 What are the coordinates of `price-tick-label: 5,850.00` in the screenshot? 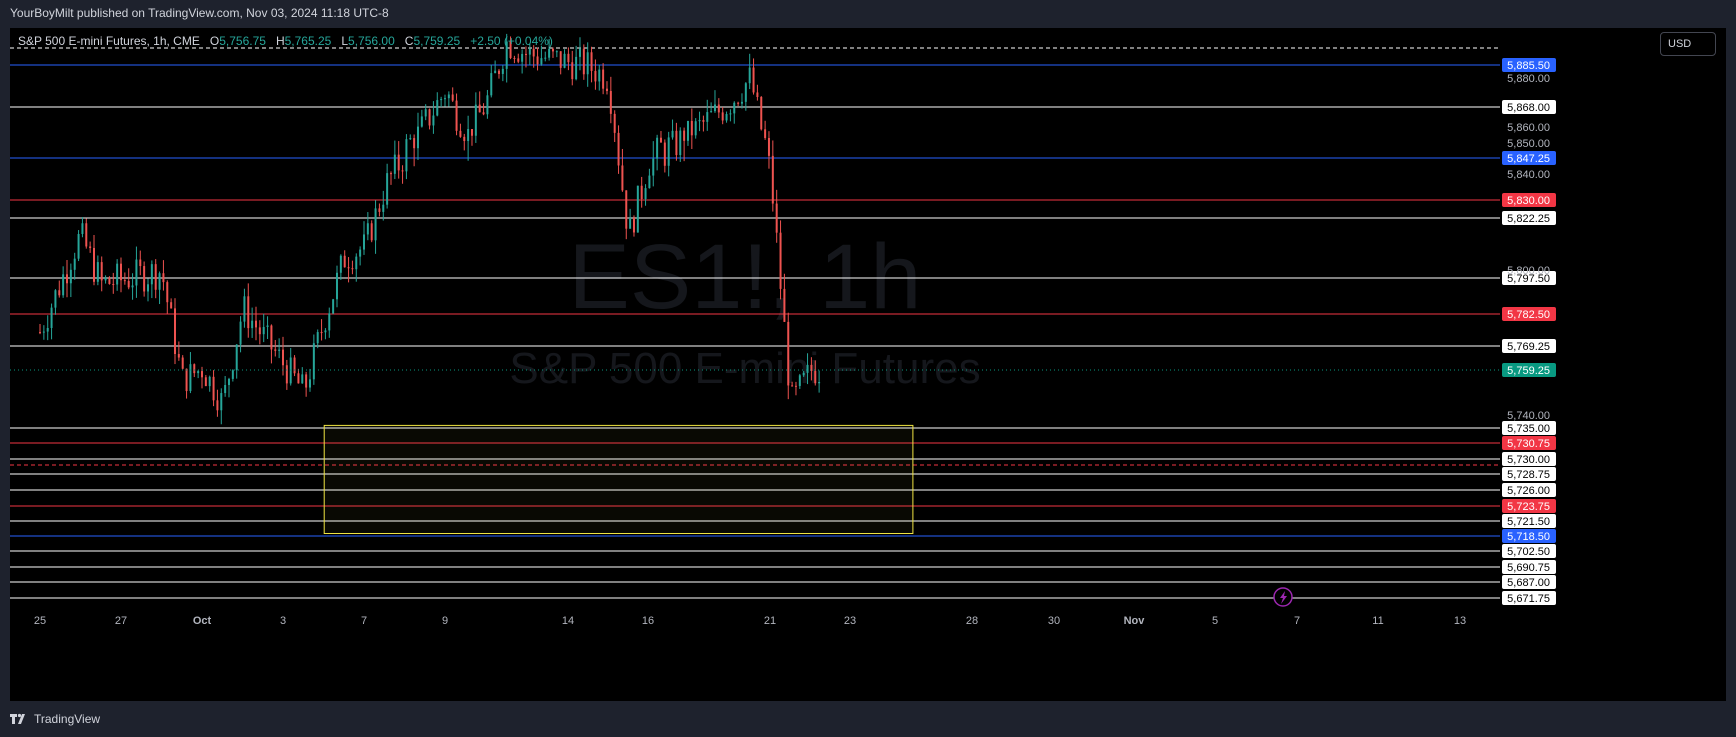 It's located at (1528, 144).